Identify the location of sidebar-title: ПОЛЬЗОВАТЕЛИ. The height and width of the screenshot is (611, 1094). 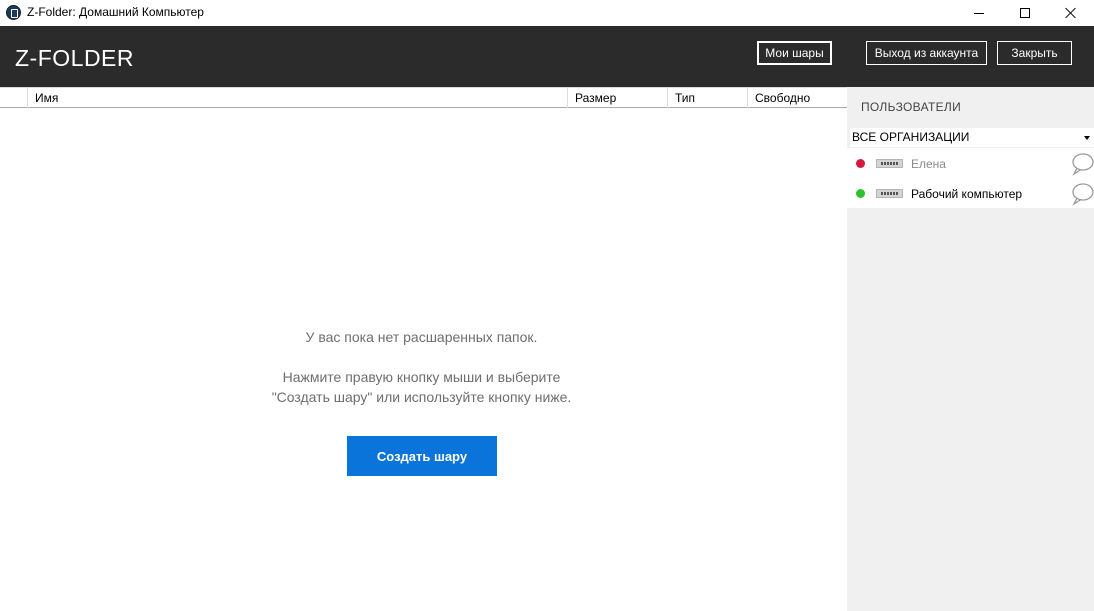
(911, 107).